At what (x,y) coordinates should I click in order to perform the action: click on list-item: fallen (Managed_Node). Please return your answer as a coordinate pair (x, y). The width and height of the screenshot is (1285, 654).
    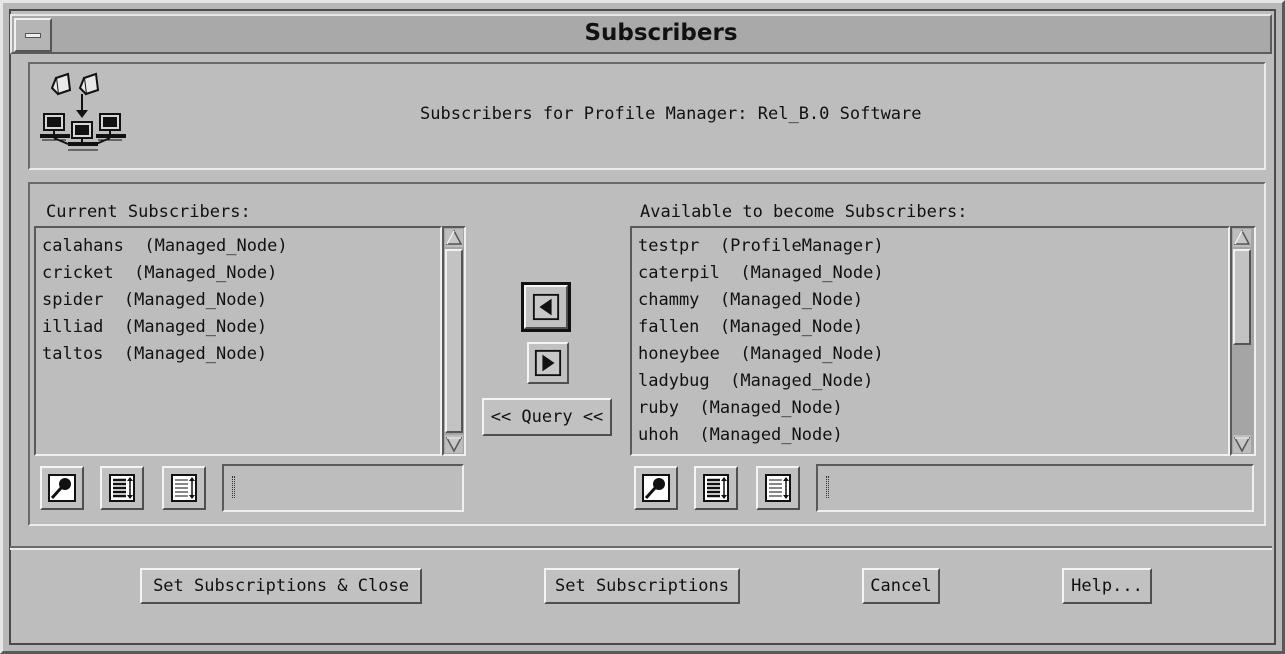
    Looking at the image, I should click on (750, 327).